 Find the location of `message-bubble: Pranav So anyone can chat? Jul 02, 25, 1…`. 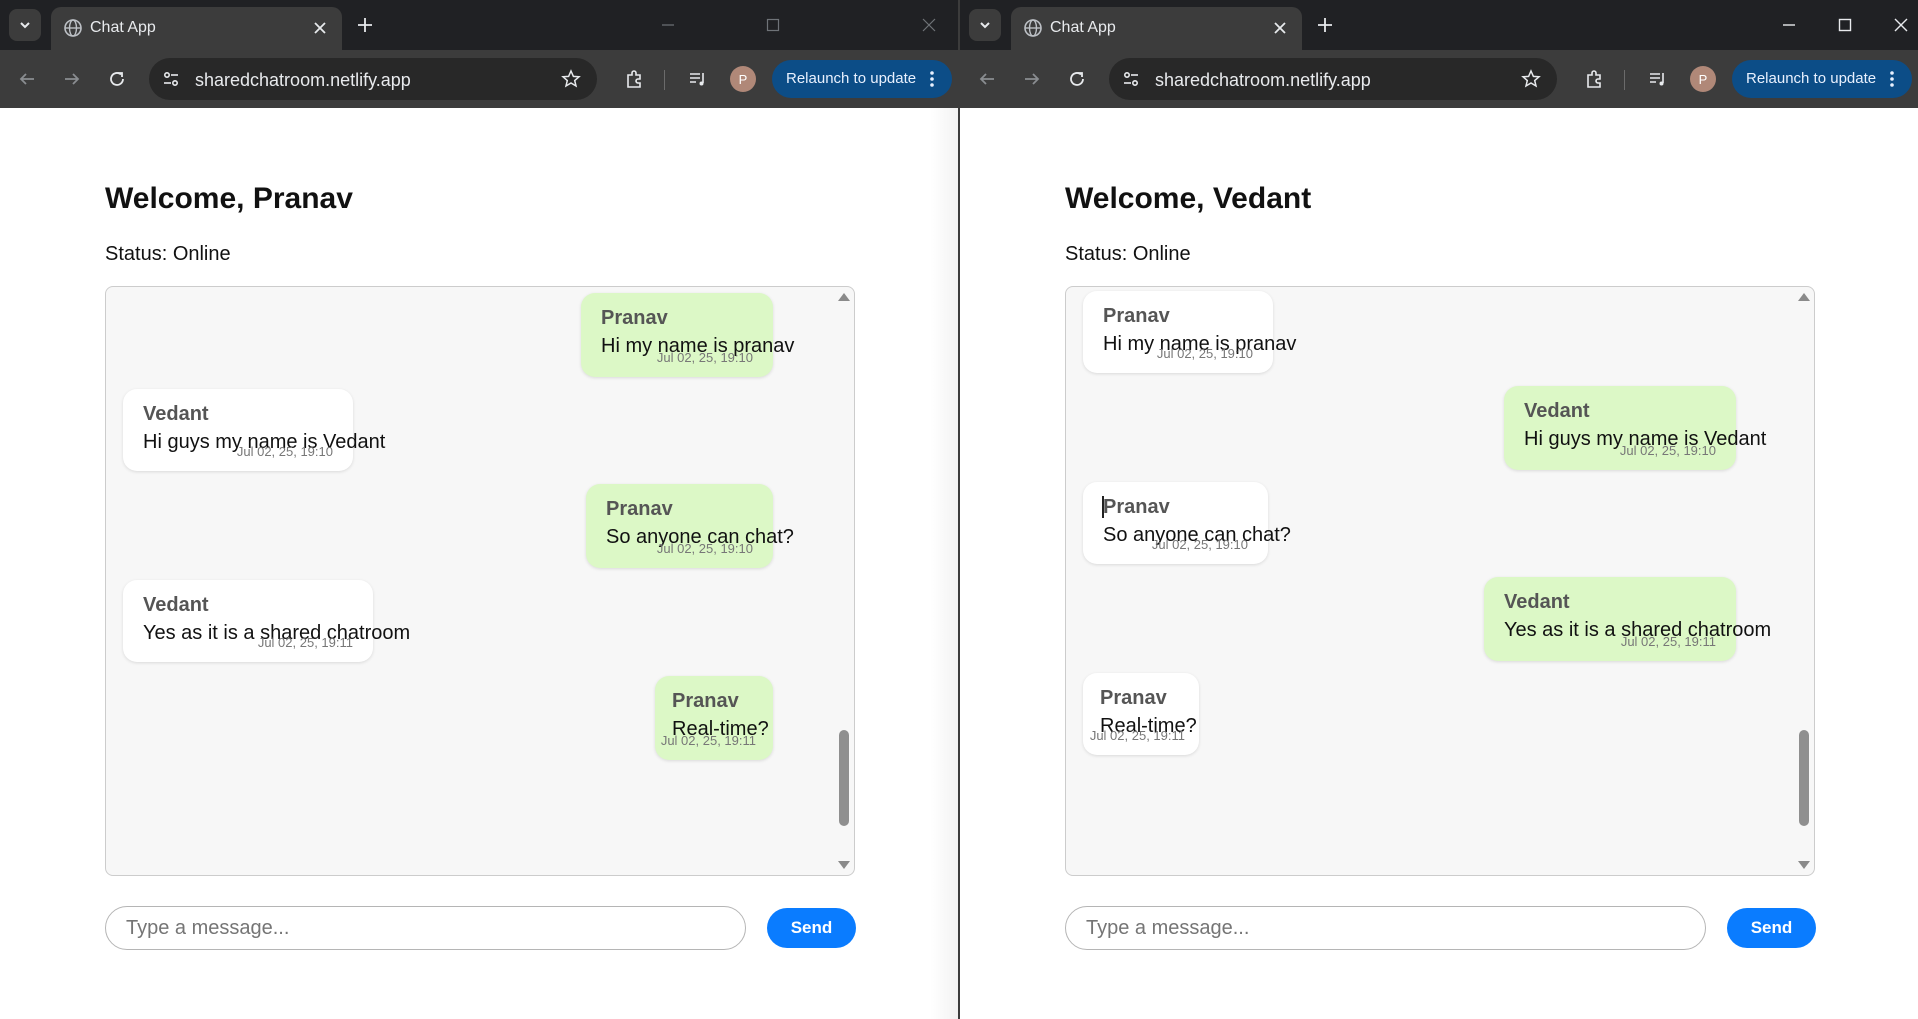

message-bubble: Pranav So anyone can chat? Jul 02, 25, 1… is located at coordinates (690, 526).